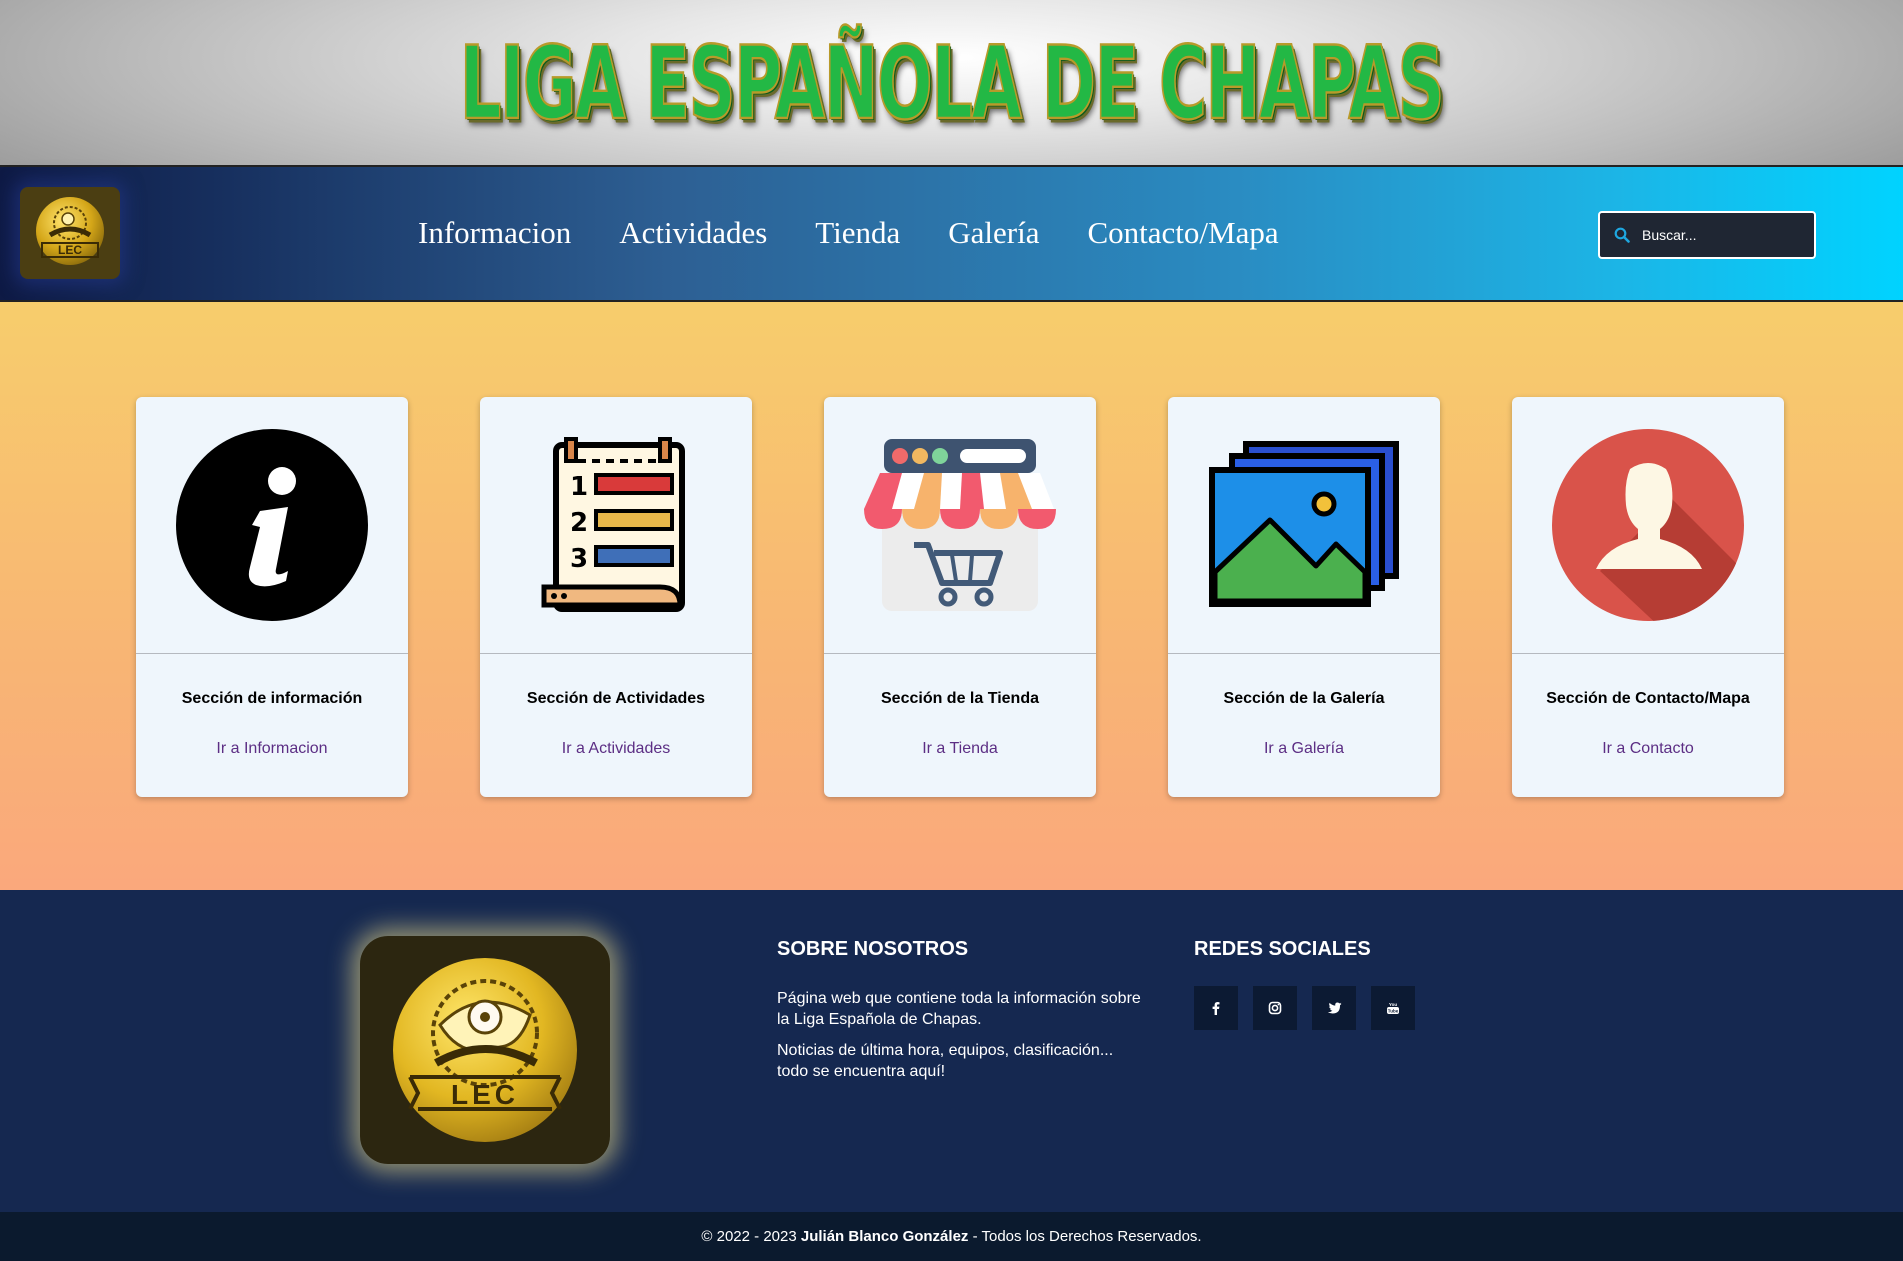  Describe the element at coordinates (1393, 1011) in the screenshot. I see `svg-text: Tube` at that location.